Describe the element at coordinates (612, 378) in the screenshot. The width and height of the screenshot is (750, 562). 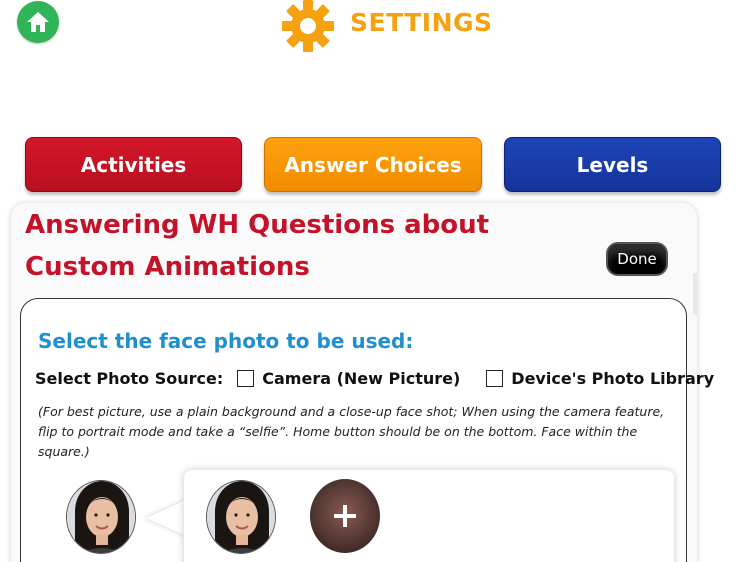
I see `library-option-label: Device's Photo Library` at that location.